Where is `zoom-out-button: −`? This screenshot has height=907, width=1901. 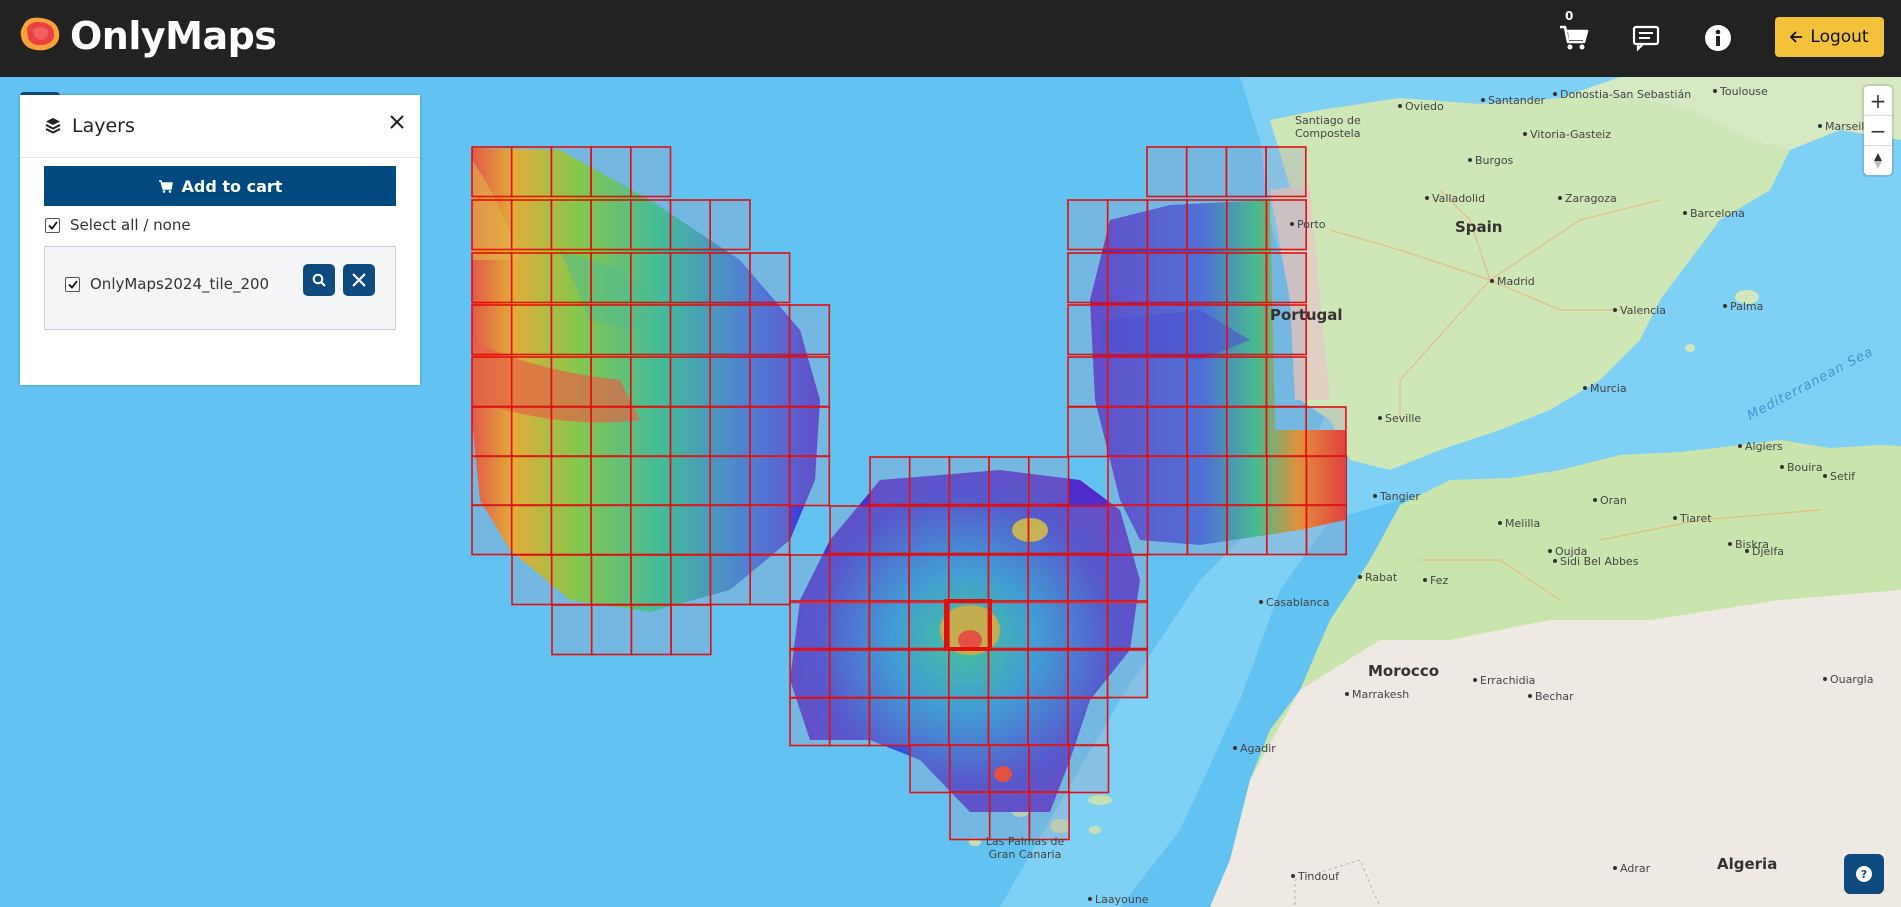
zoom-out-button: − is located at coordinates (1878, 131).